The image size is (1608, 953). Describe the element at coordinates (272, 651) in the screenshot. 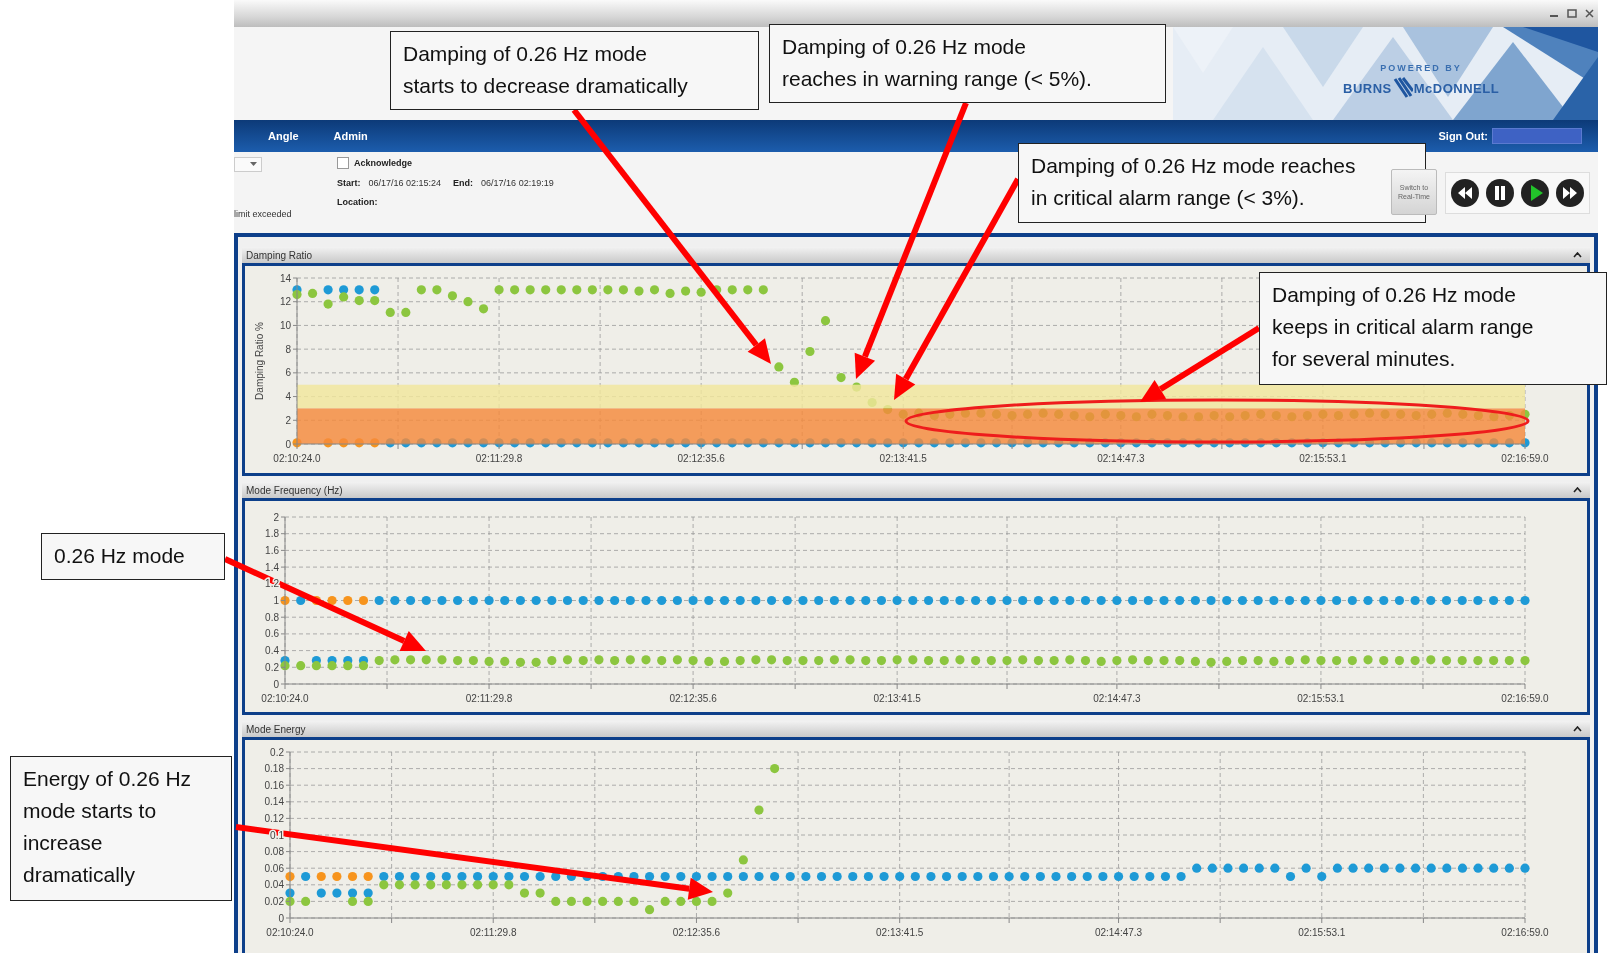

I see `tick-label: 0.4` at that location.